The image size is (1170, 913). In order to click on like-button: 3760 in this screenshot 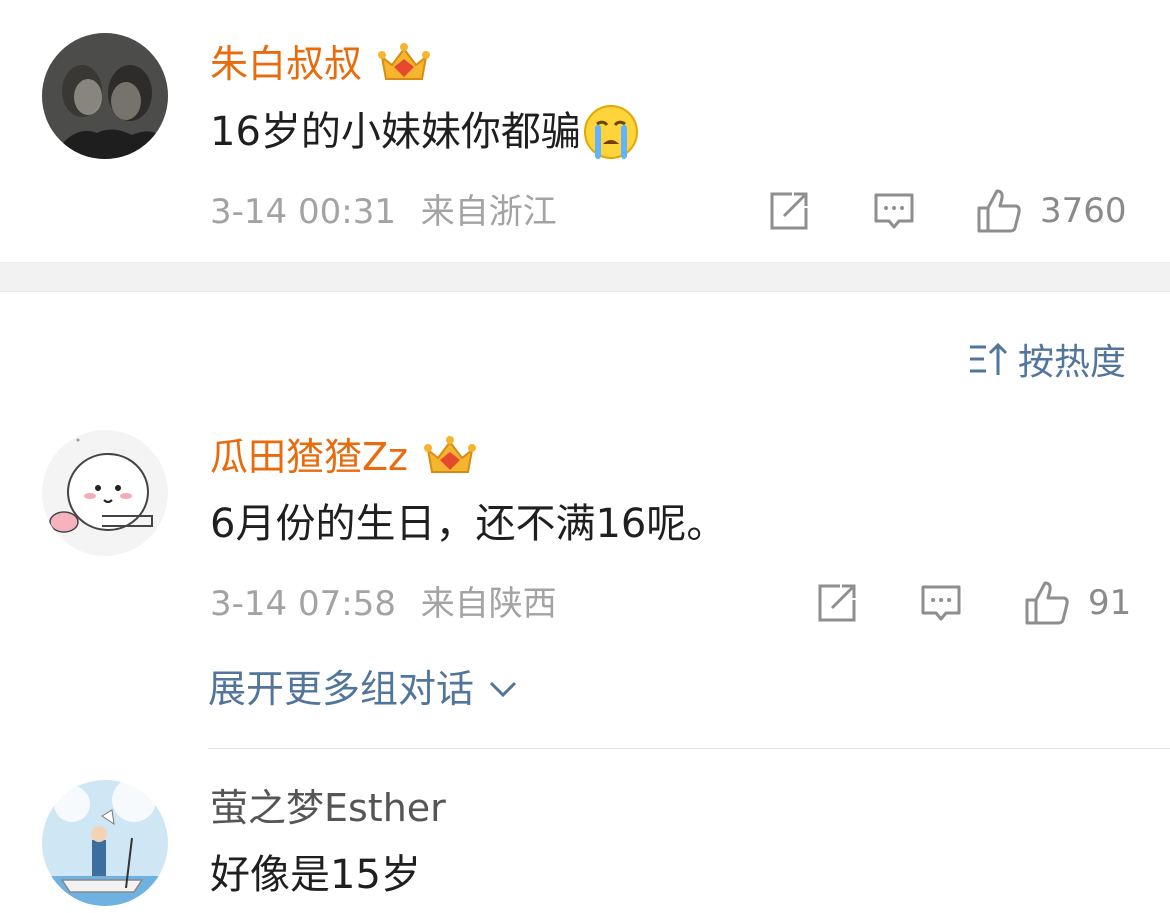, I will do `click(1051, 211)`.